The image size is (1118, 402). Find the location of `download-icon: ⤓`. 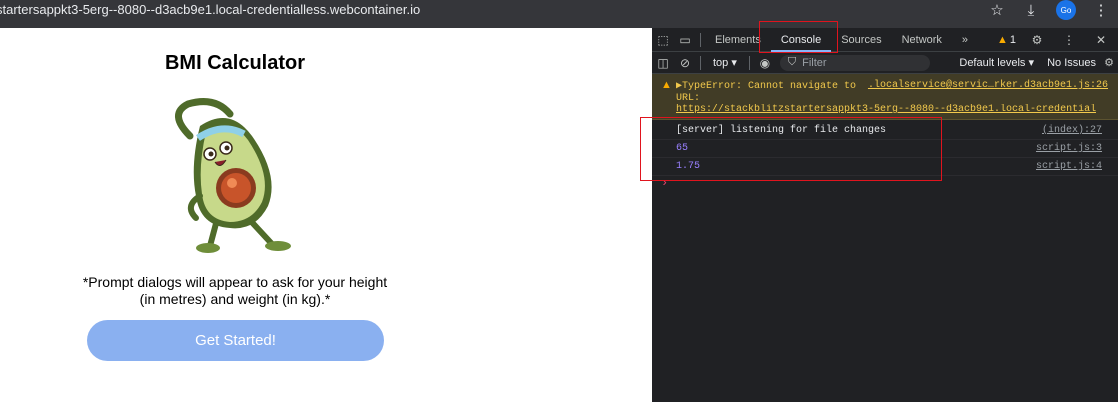

download-icon: ⤓ is located at coordinates (1031, 10).